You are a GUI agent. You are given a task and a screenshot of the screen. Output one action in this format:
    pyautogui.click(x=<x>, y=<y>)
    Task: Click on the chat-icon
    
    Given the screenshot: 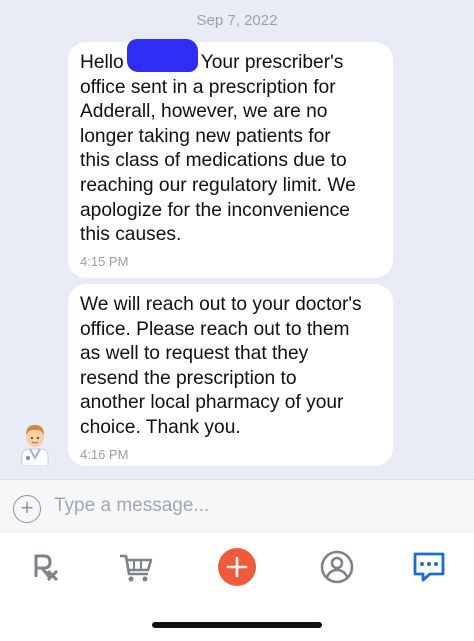 What is the action you would take?
    pyautogui.click(x=429, y=567)
    